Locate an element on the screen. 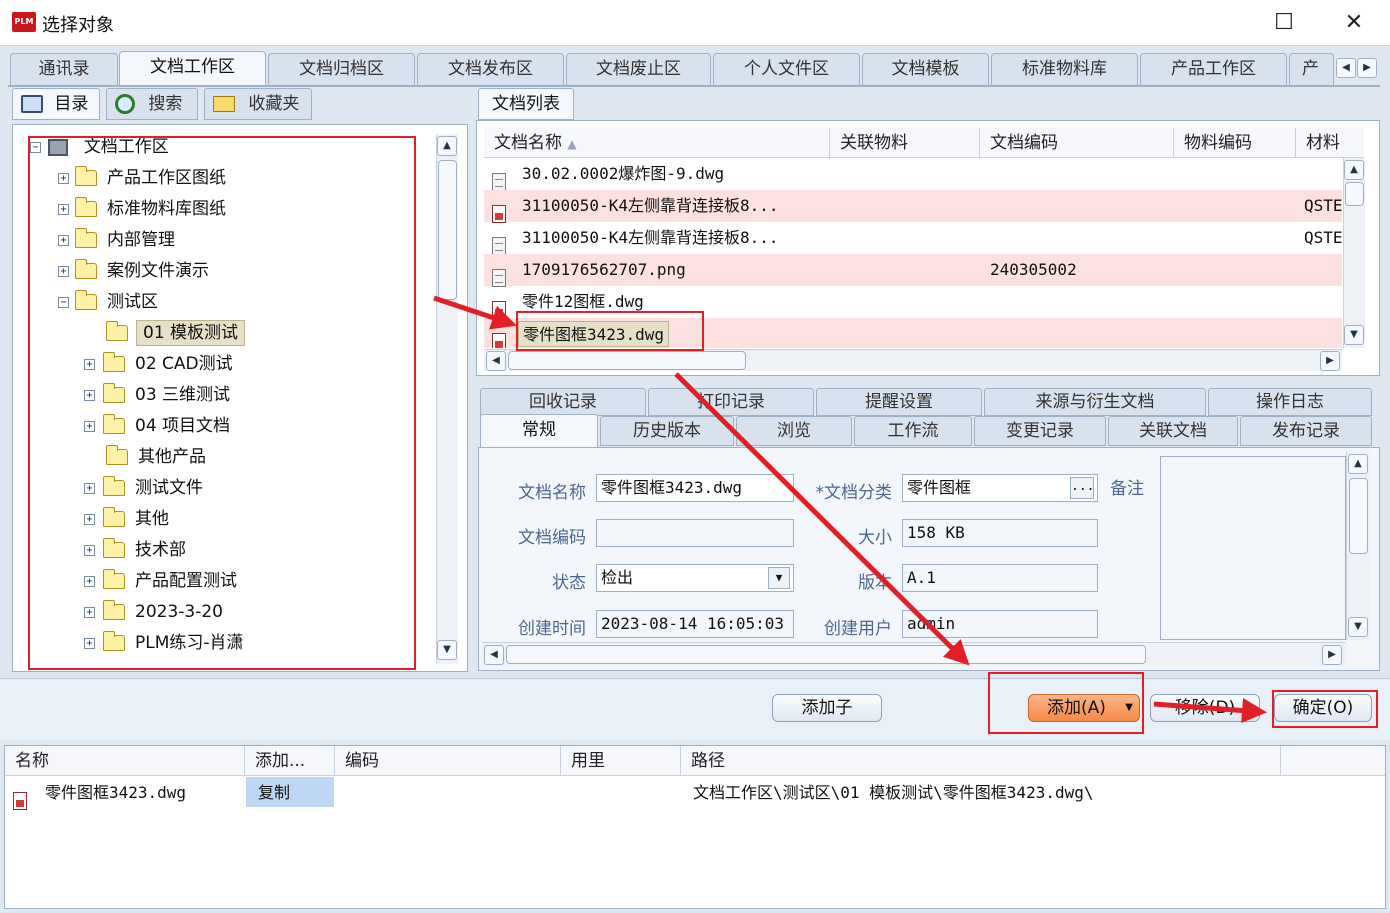 This screenshot has width=1390, height=913. detail-vscroll: ▲ ▼ is located at coordinates (1358, 546).